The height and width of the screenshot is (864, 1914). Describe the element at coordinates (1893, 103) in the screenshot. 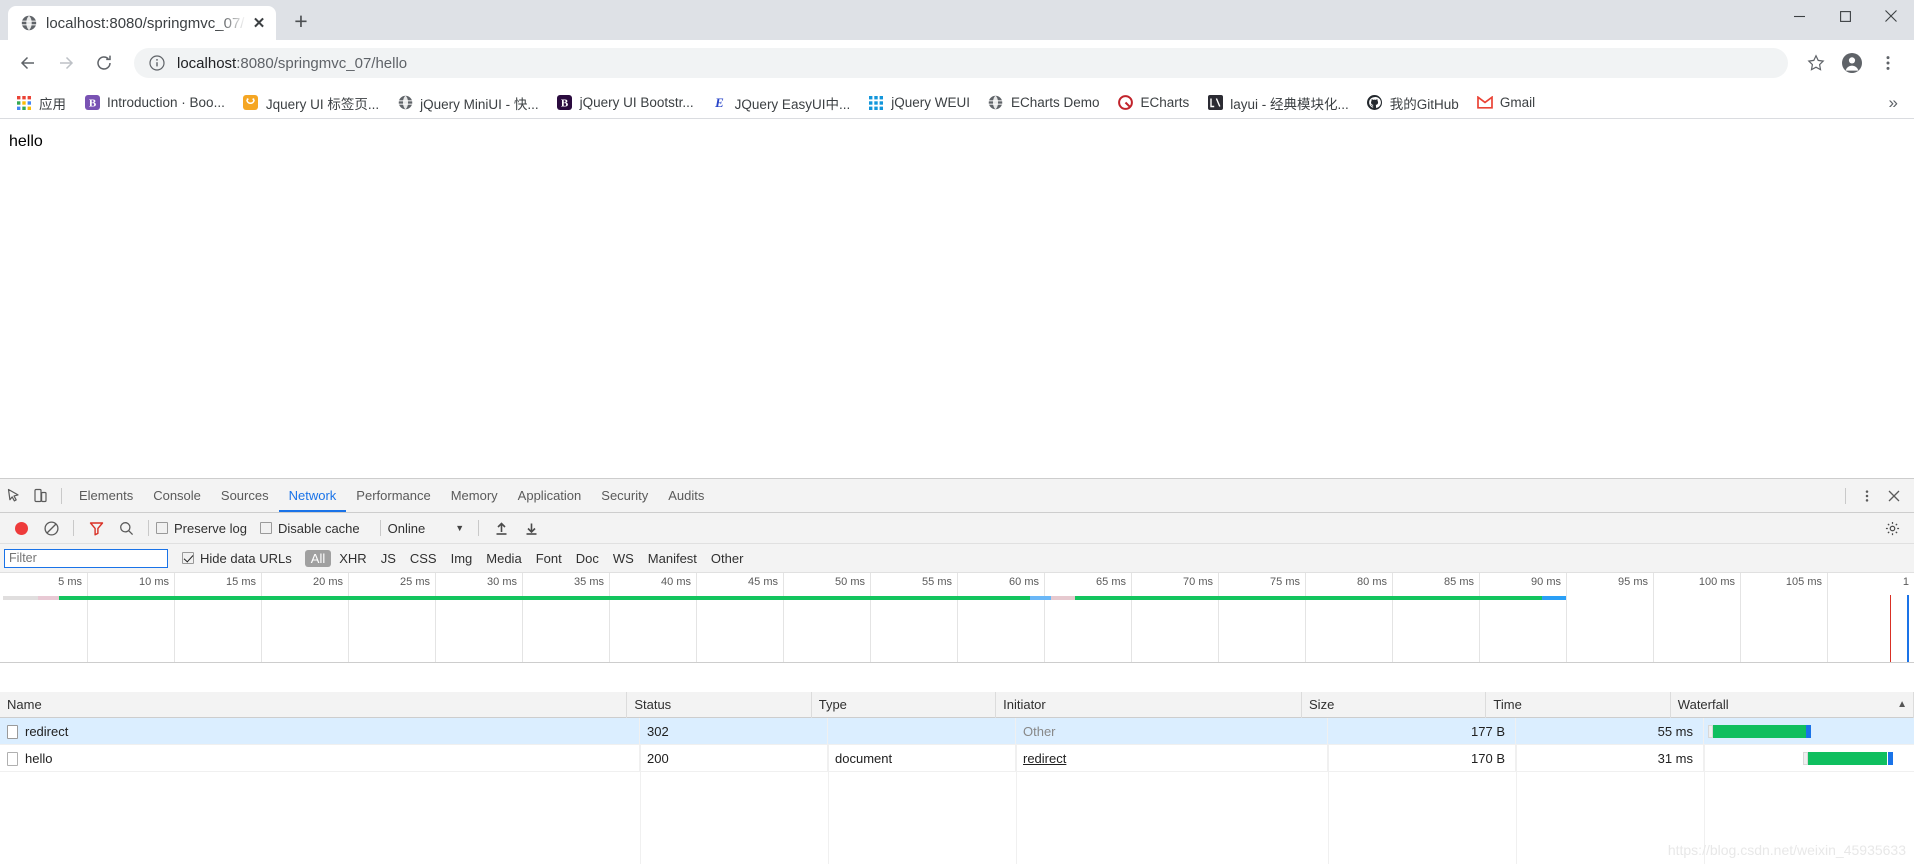

I see `bookmarks-overflow-button: »` at that location.